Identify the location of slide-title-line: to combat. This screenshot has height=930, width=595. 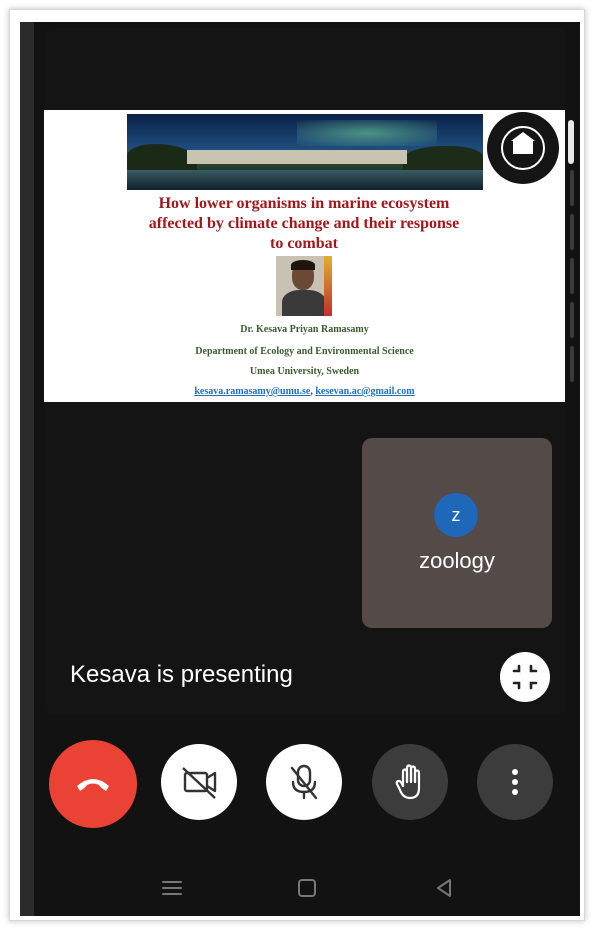
(304, 243).